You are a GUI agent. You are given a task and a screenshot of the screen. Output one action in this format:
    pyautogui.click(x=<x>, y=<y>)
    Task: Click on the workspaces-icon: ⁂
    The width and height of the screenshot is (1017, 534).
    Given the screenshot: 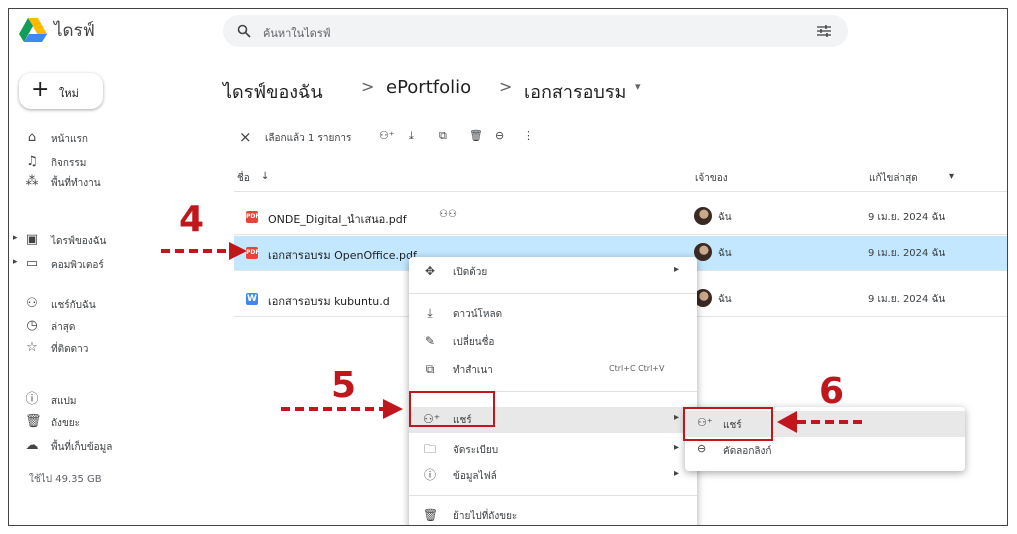 What is the action you would take?
    pyautogui.click(x=32, y=181)
    